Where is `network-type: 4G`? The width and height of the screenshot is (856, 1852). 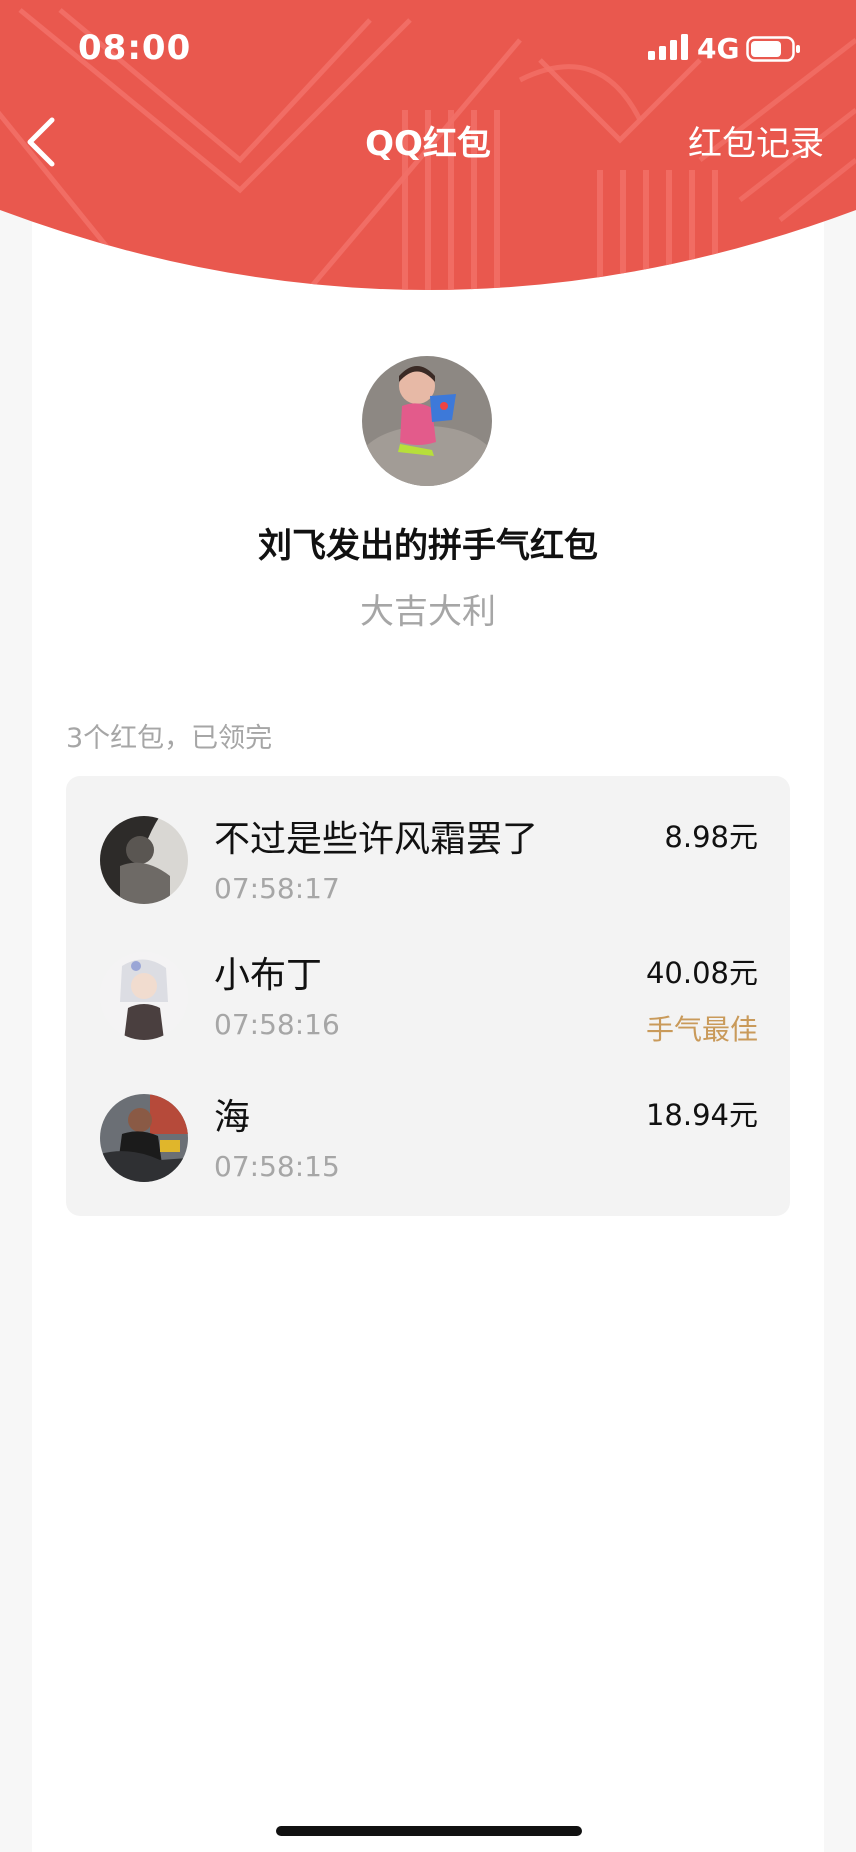 network-type: 4G is located at coordinates (718, 48).